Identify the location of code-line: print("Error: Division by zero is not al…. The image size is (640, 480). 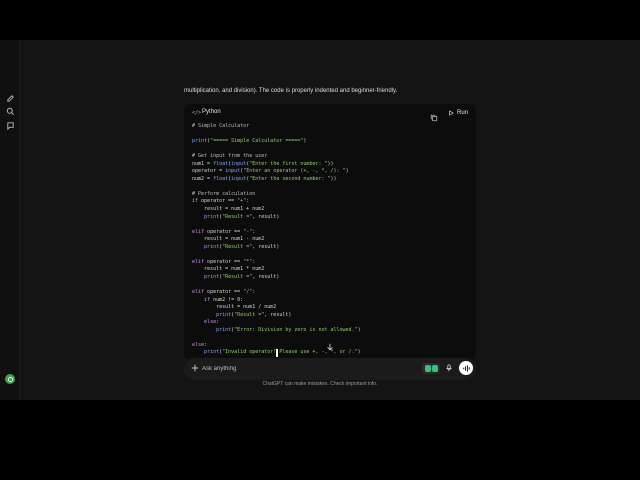
(288, 329).